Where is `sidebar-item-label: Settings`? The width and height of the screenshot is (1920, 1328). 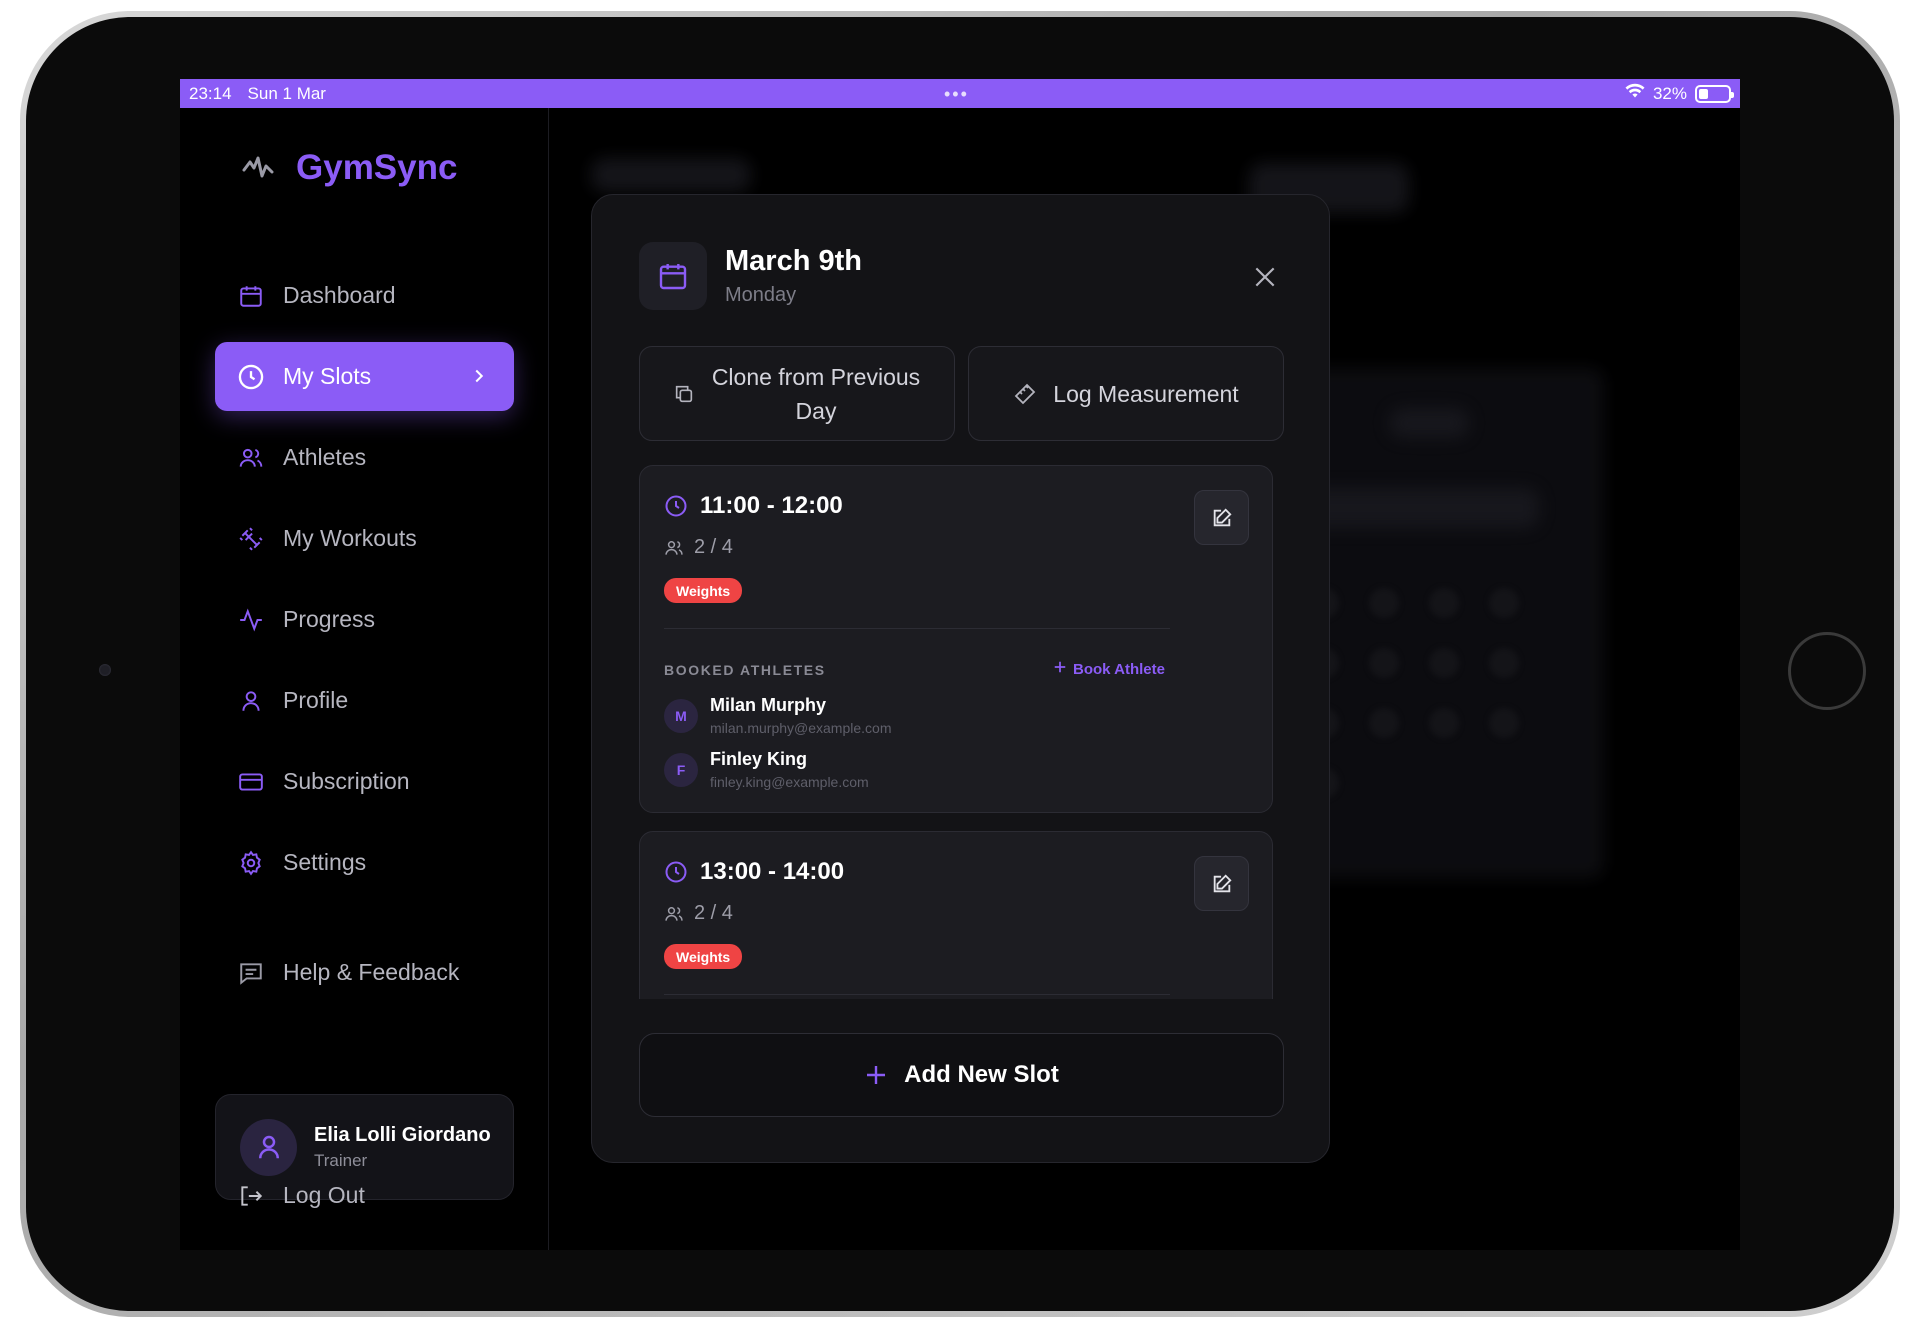
sidebar-item-label: Settings is located at coordinates (325, 862).